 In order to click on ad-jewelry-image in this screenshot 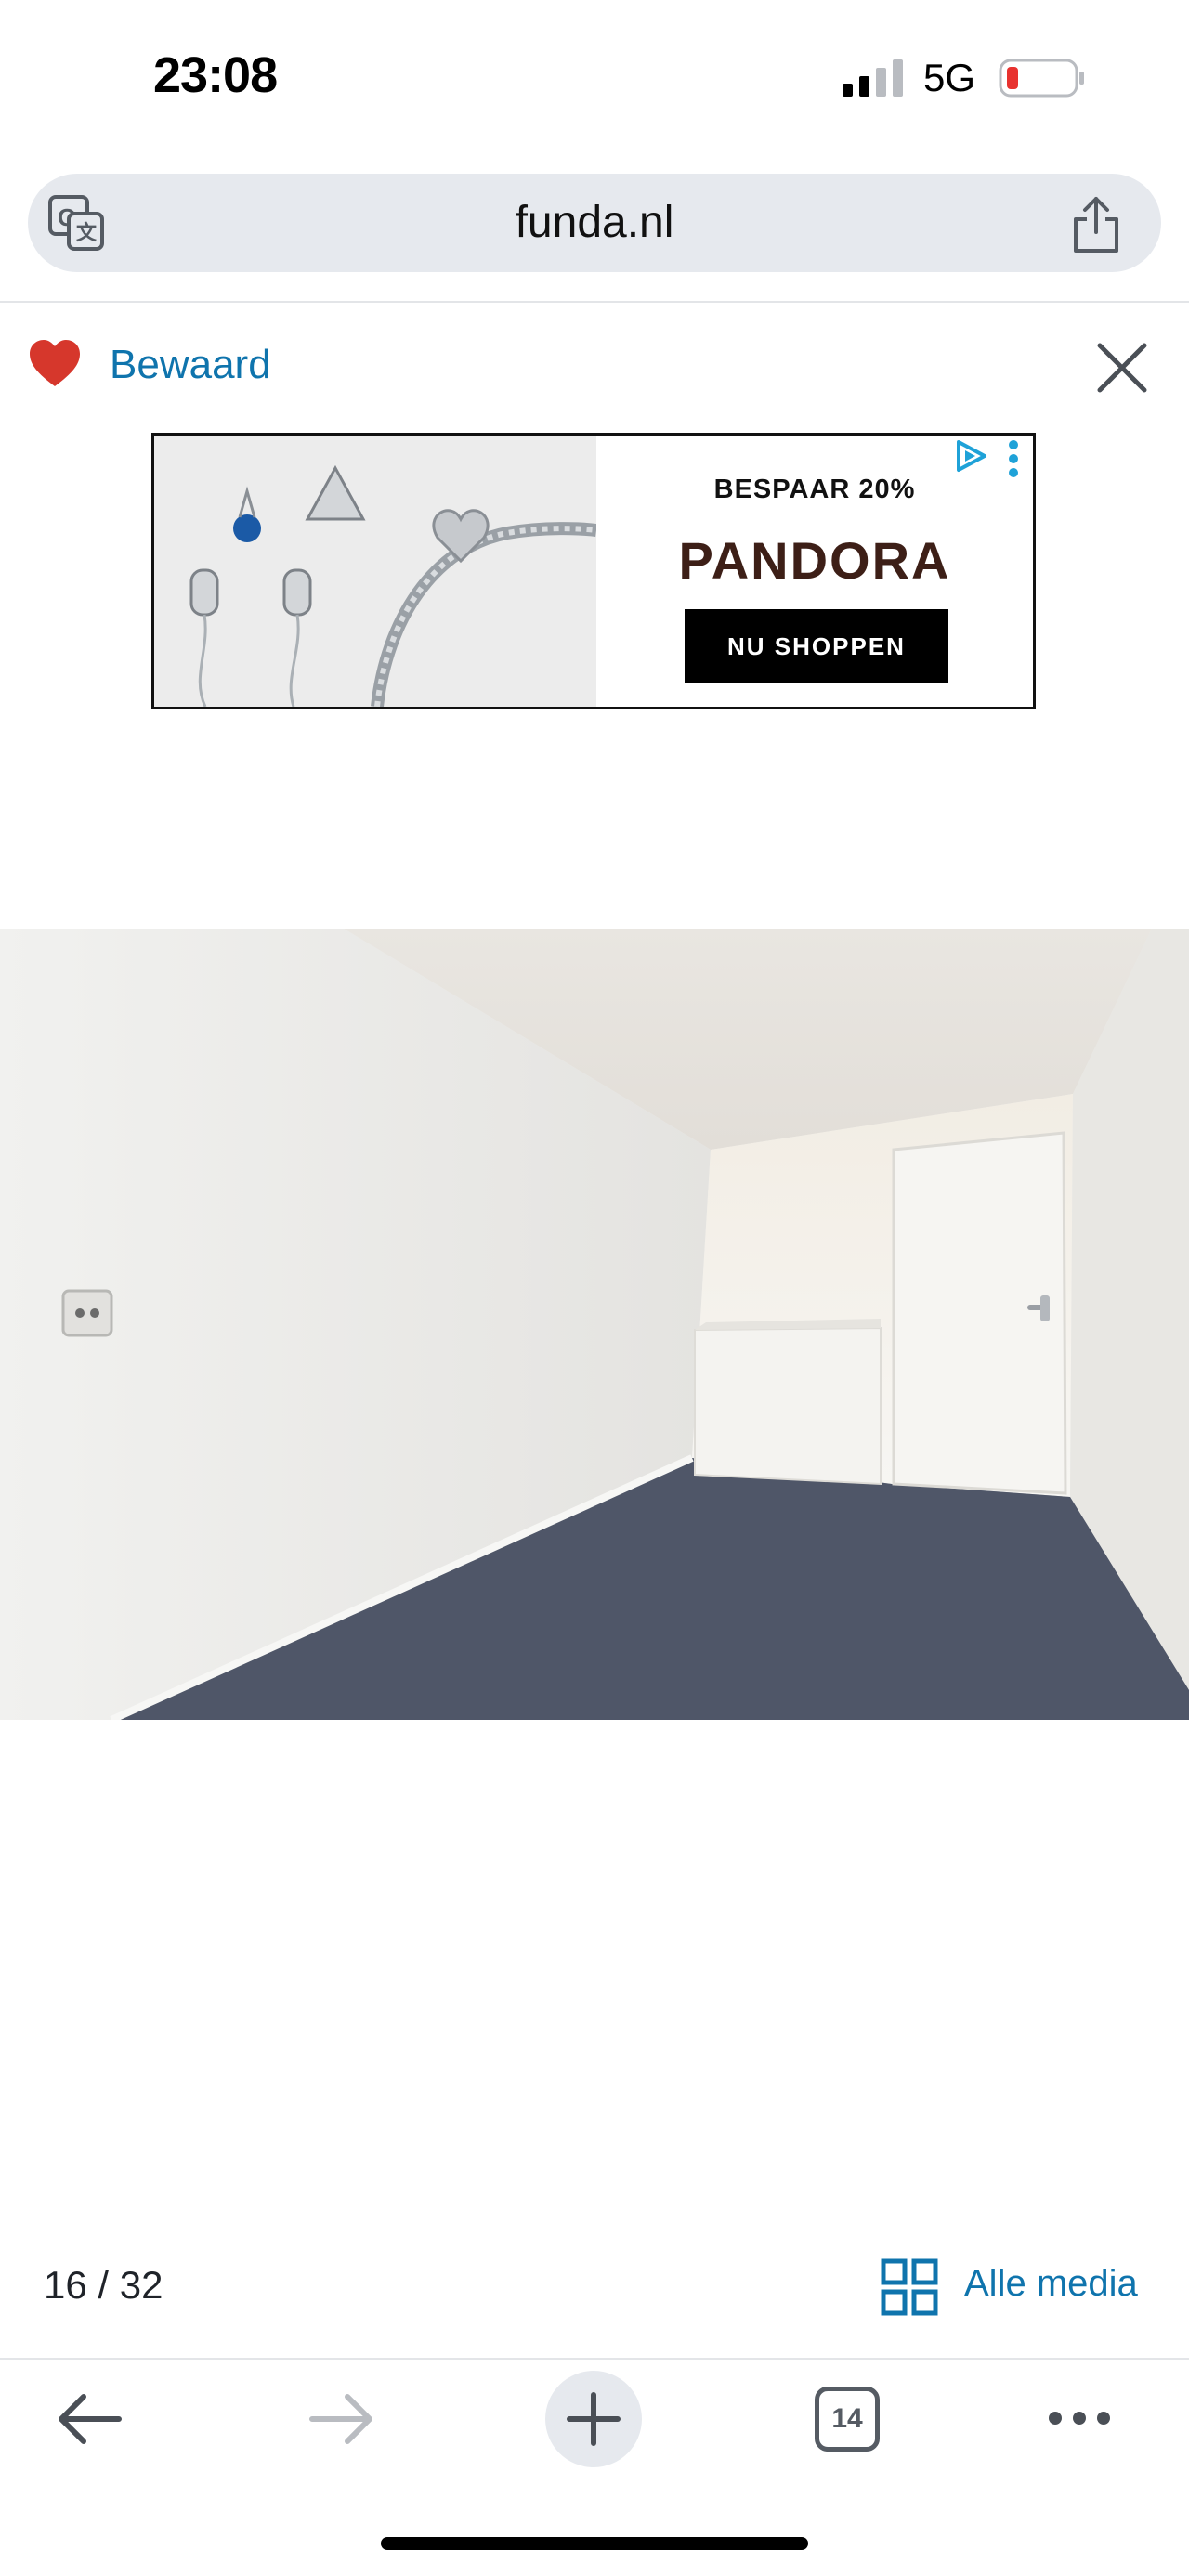, I will do `click(375, 571)`.